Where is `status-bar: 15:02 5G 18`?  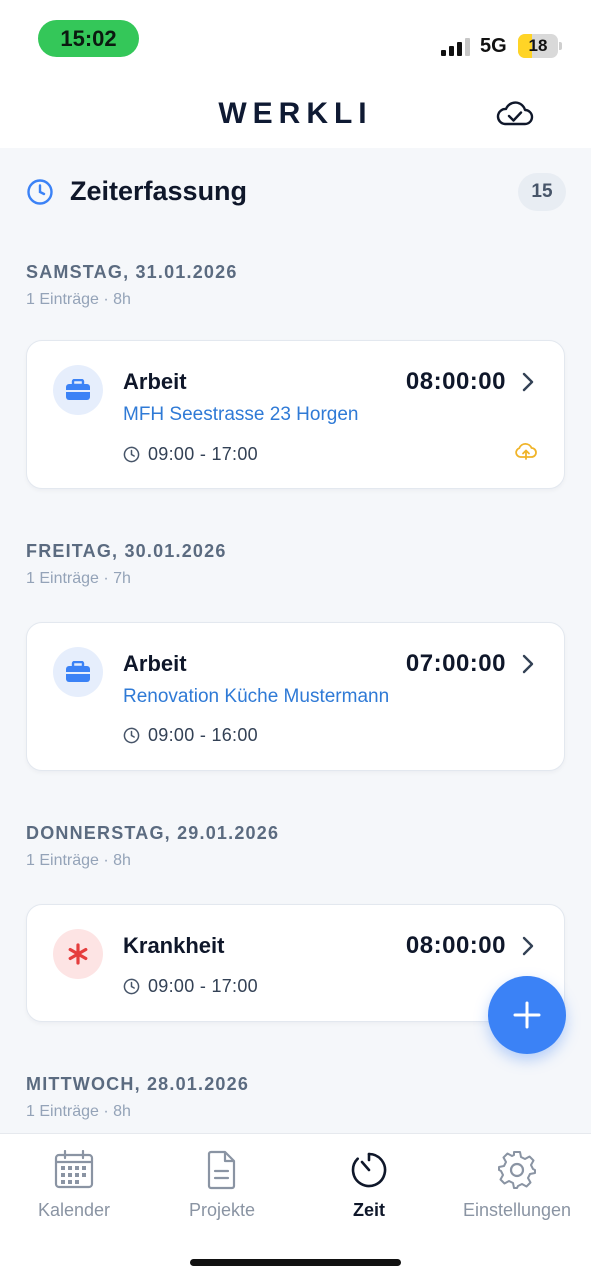 status-bar: 15:02 5G 18 is located at coordinates (295, 40).